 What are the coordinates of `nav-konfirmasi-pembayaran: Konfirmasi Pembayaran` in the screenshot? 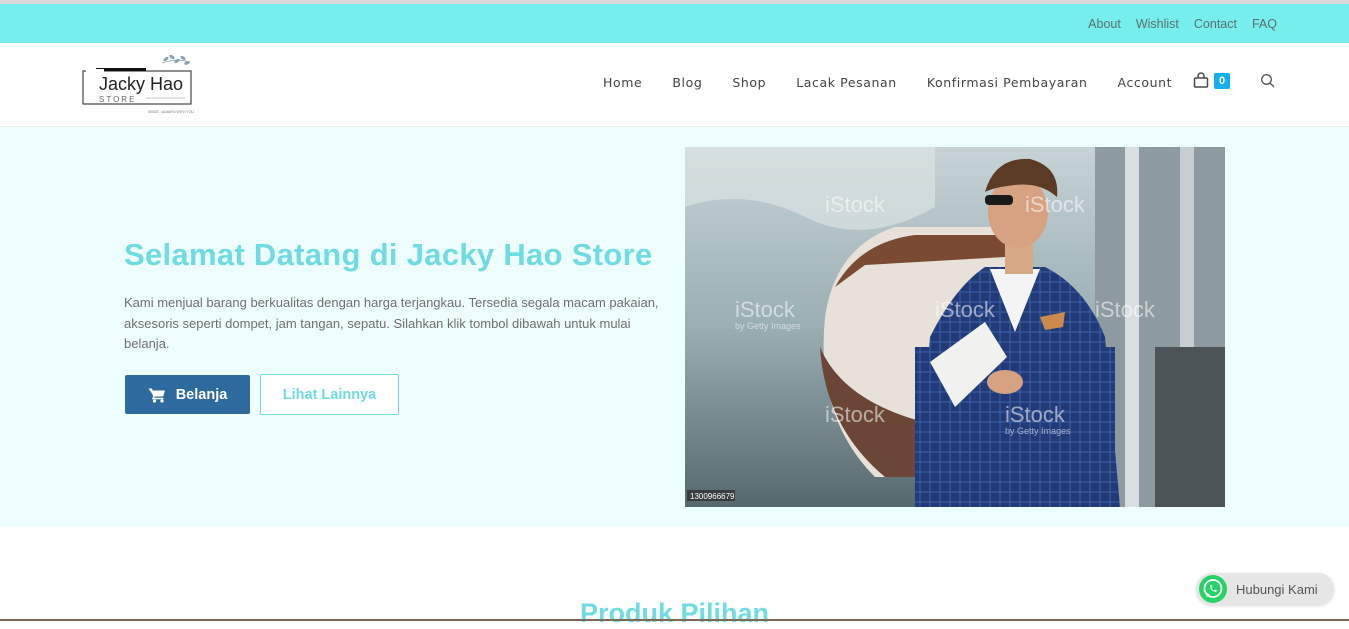 It's located at (1007, 82).